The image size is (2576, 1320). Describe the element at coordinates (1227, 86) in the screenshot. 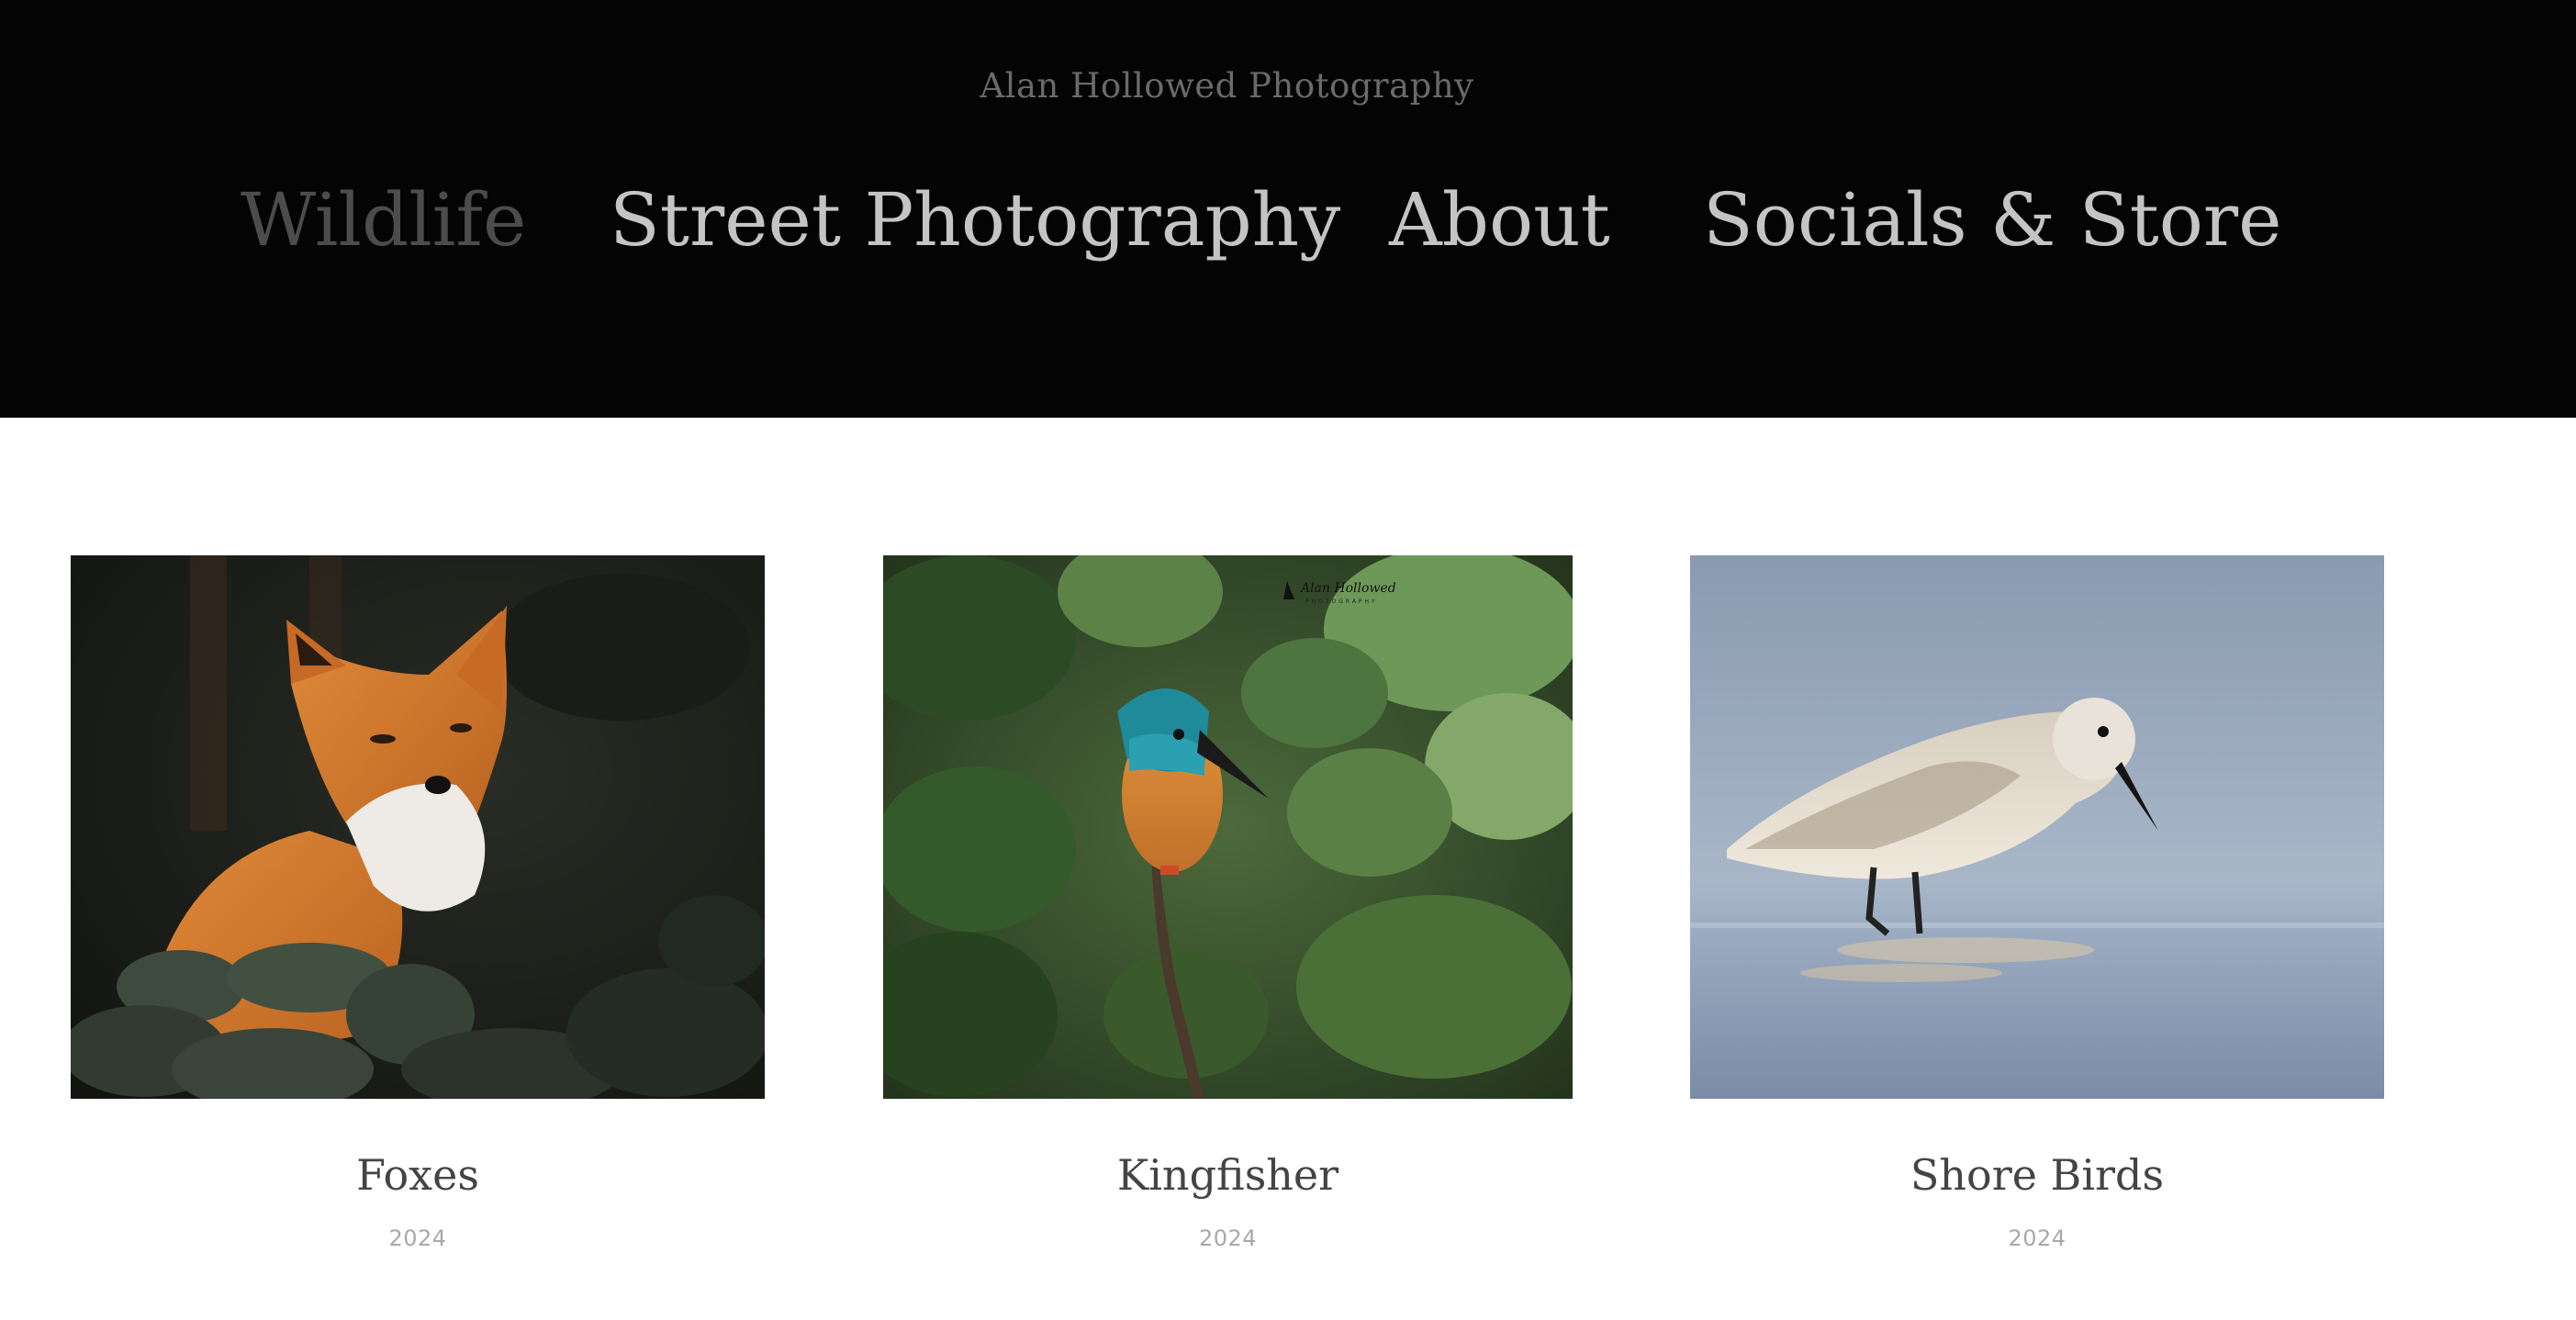

I see `site-title: Alan Hollowed Photography` at that location.